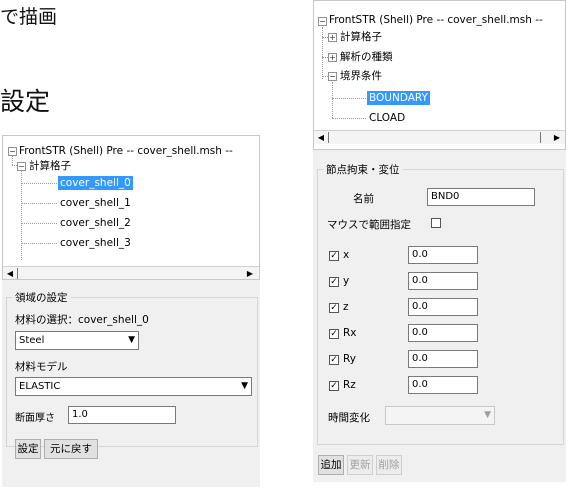 Image resolution: width=569 pixels, height=492 pixels. What do you see at coordinates (361, 76) in the screenshot?
I see `tree-item-boundary-conditions: 境界条件` at bounding box center [361, 76].